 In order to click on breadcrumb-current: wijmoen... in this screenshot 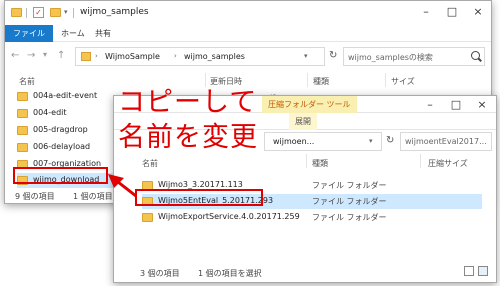, I will do `click(293, 141)`.